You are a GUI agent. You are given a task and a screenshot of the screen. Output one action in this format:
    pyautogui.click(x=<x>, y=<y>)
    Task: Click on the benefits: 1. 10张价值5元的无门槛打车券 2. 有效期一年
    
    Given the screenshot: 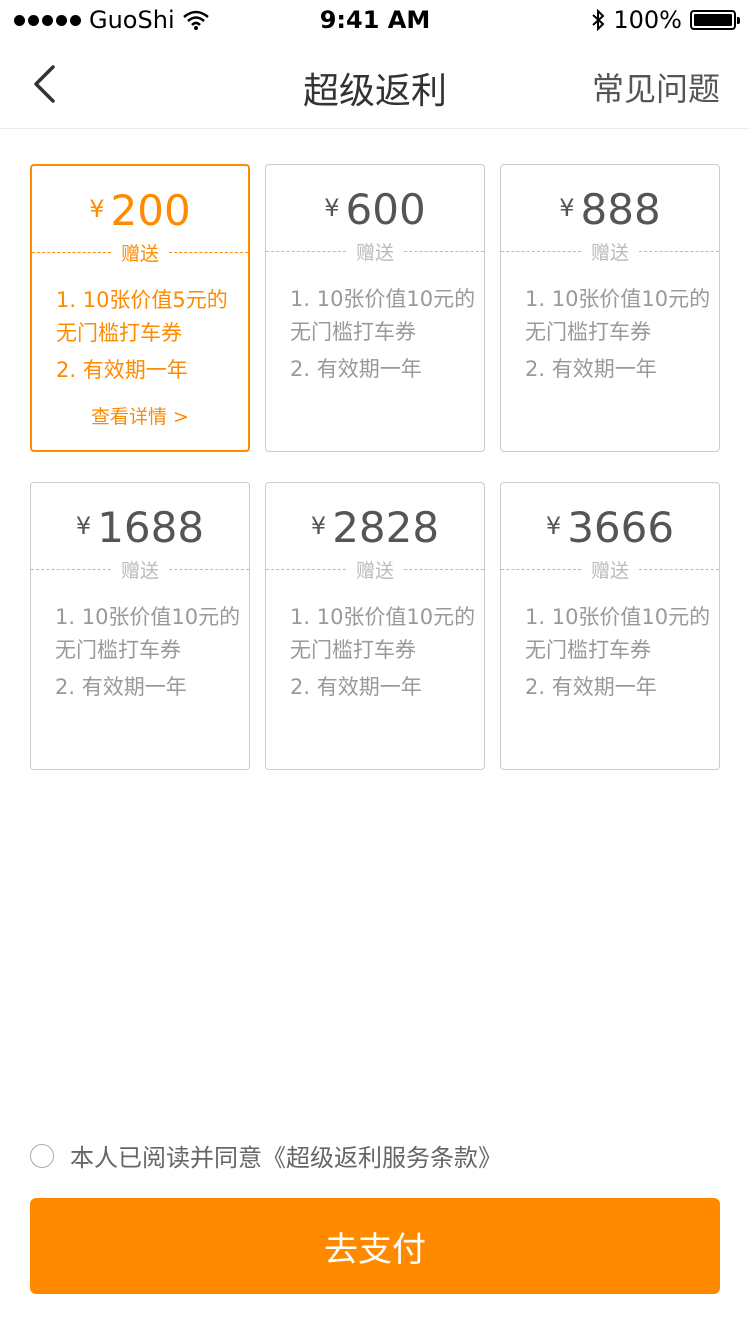 What is the action you would take?
    pyautogui.click(x=148, y=335)
    